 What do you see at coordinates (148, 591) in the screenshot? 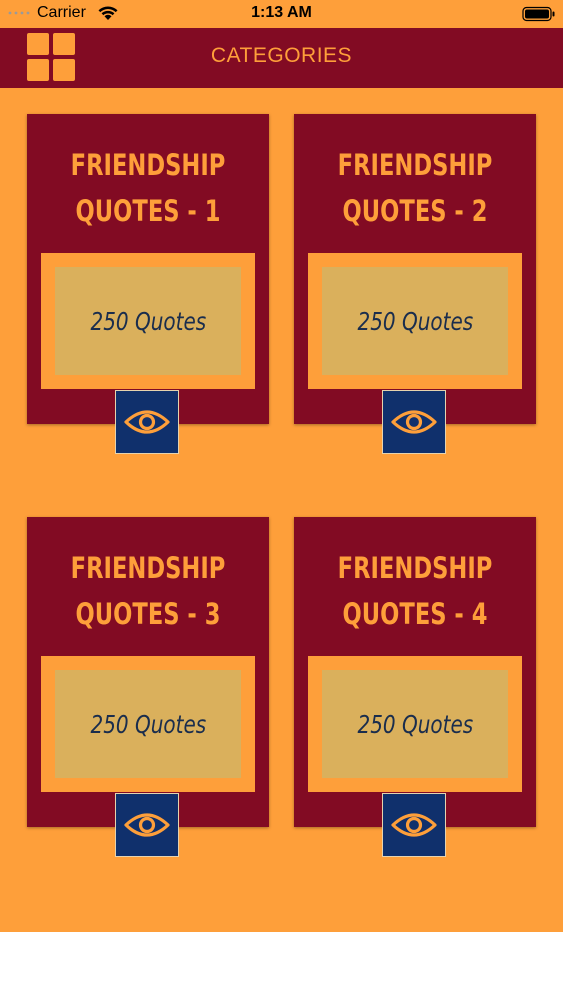
I see `category-title: FRIENDSHIP QUOTES - 3` at bounding box center [148, 591].